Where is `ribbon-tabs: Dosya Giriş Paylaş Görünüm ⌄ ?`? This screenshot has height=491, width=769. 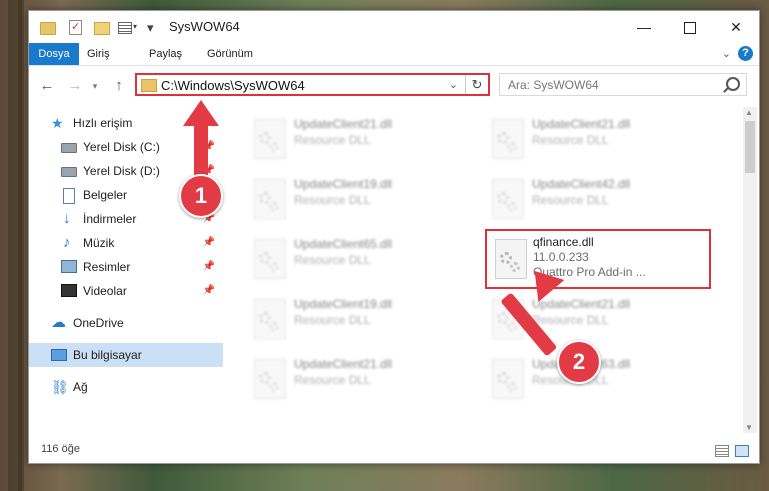
ribbon-tabs: Dosya Giriş Paylaş Görünüm ⌄ ? is located at coordinates (394, 54).